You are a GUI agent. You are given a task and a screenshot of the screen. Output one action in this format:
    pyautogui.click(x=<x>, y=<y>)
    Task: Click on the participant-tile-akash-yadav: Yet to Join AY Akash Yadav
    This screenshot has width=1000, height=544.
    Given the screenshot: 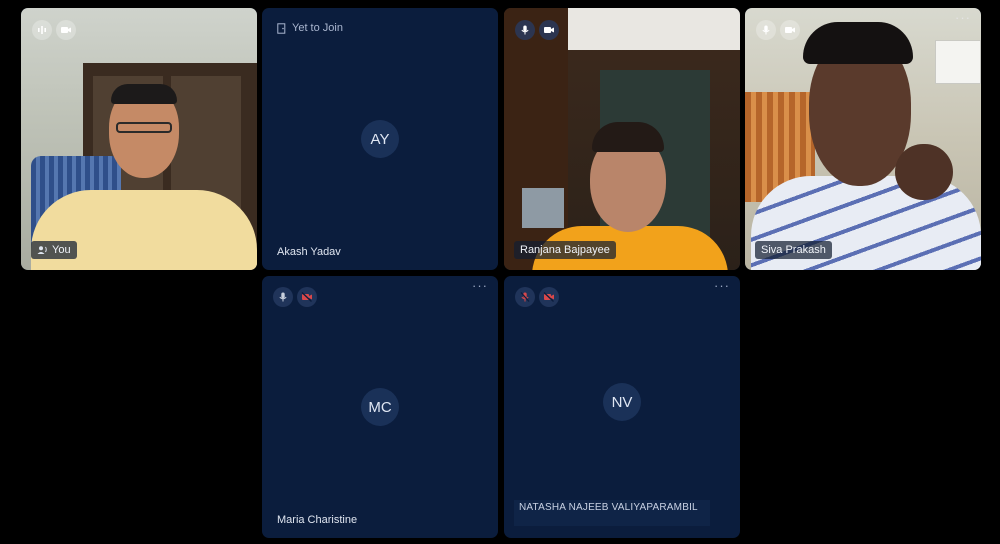 What is the action you would take?
    pyautogui.click(x=380, y=139)
    